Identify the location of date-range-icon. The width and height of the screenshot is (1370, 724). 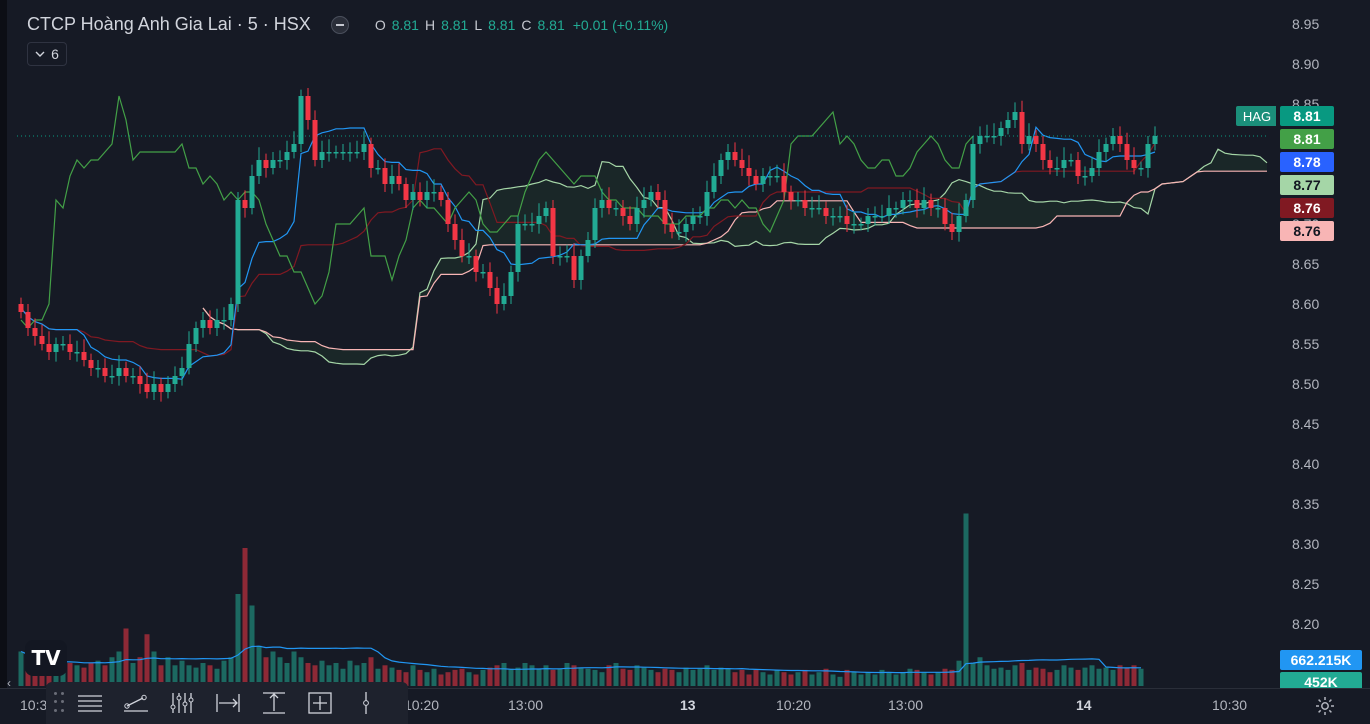
(228, 703).